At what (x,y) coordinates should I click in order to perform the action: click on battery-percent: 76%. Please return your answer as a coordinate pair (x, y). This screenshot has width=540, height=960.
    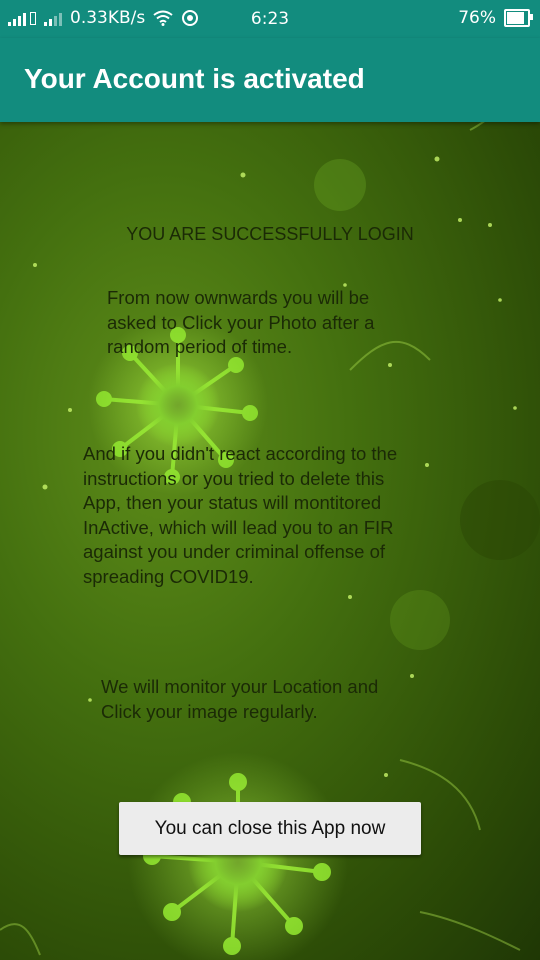
    Looking at the image, I should click on (477, 18).